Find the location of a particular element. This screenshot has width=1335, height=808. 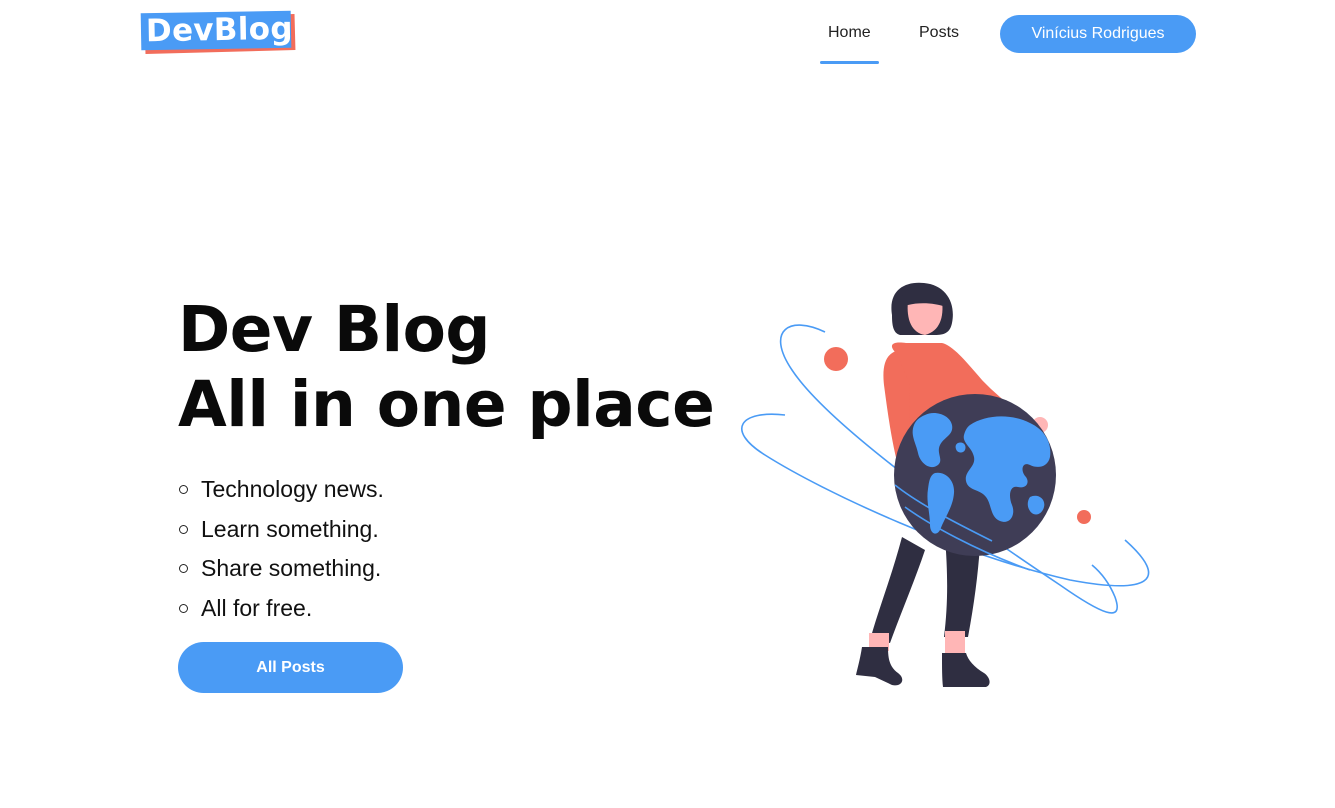

left-shoe-icon is located at coordinates (879, 666).